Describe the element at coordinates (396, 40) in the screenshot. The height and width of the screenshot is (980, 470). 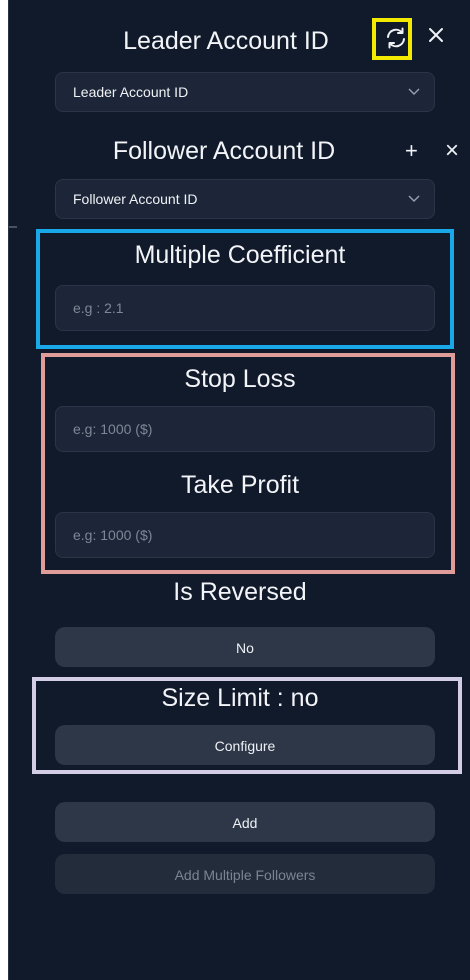
I see `refresh-icon` at that location.